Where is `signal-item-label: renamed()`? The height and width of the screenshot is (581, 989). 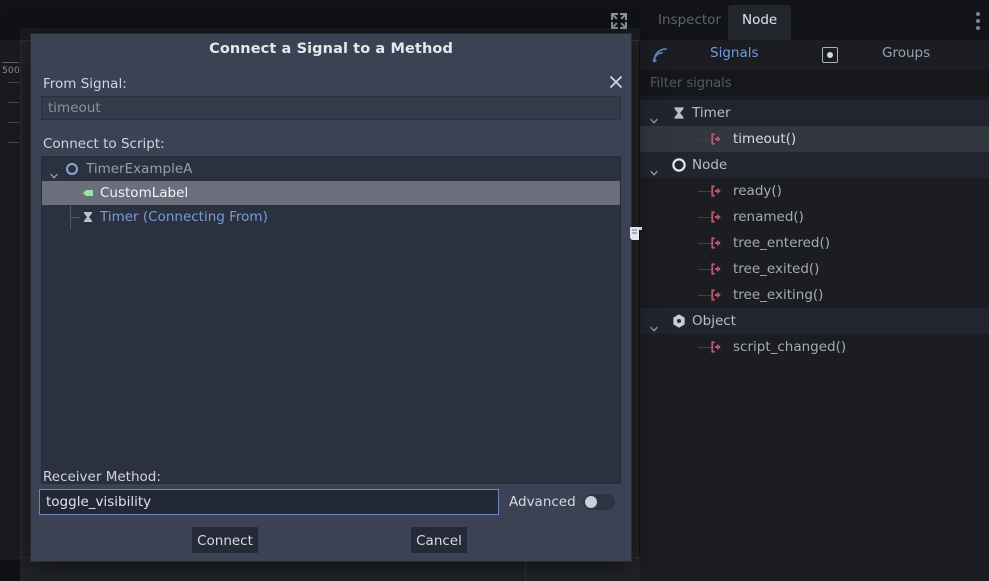 signal-item-label: renamed() is located at coordinates (768, 217).